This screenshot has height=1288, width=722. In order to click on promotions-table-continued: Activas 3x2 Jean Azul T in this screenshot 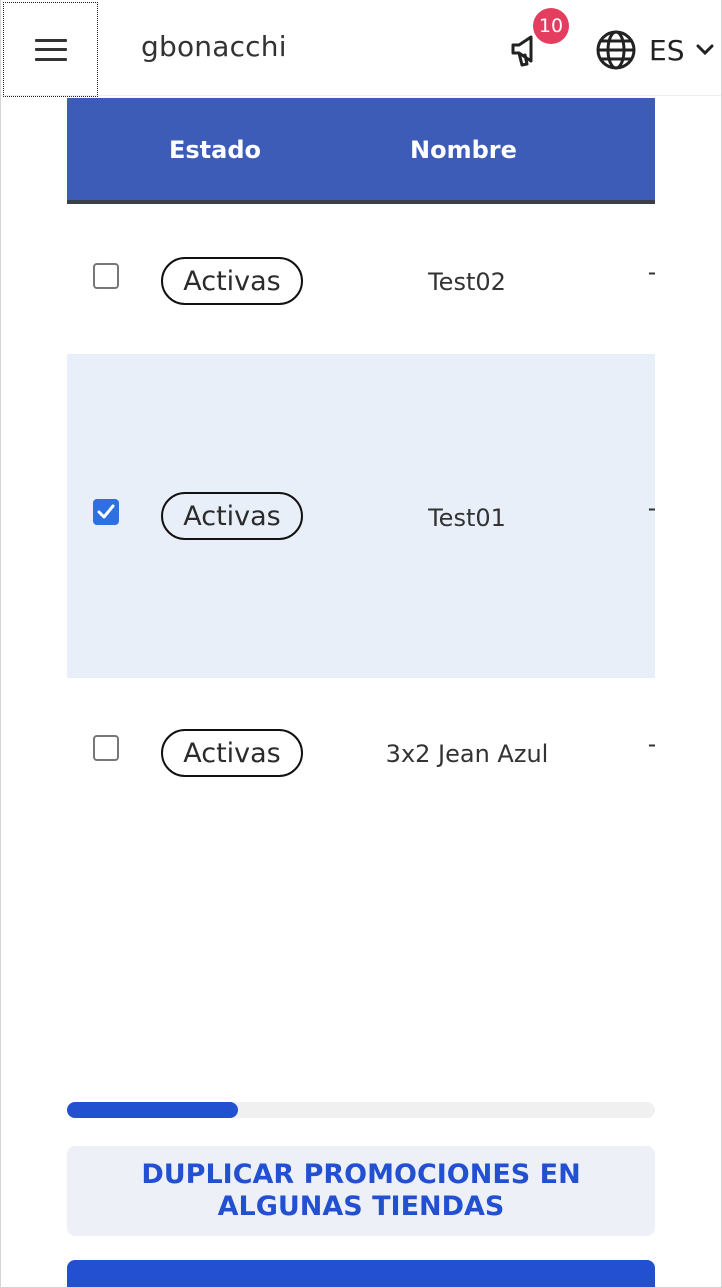, I will do `click(361, 758)`.